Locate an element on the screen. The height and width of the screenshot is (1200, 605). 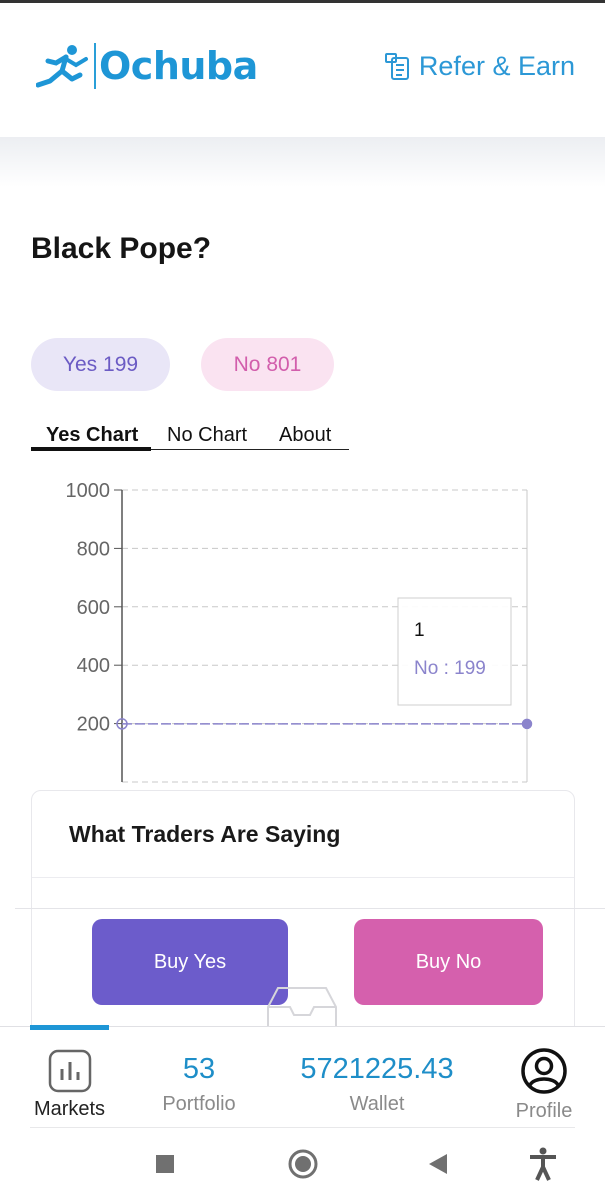
wallet-balance: 5721225.43 is located at coordinates (377, 1069).